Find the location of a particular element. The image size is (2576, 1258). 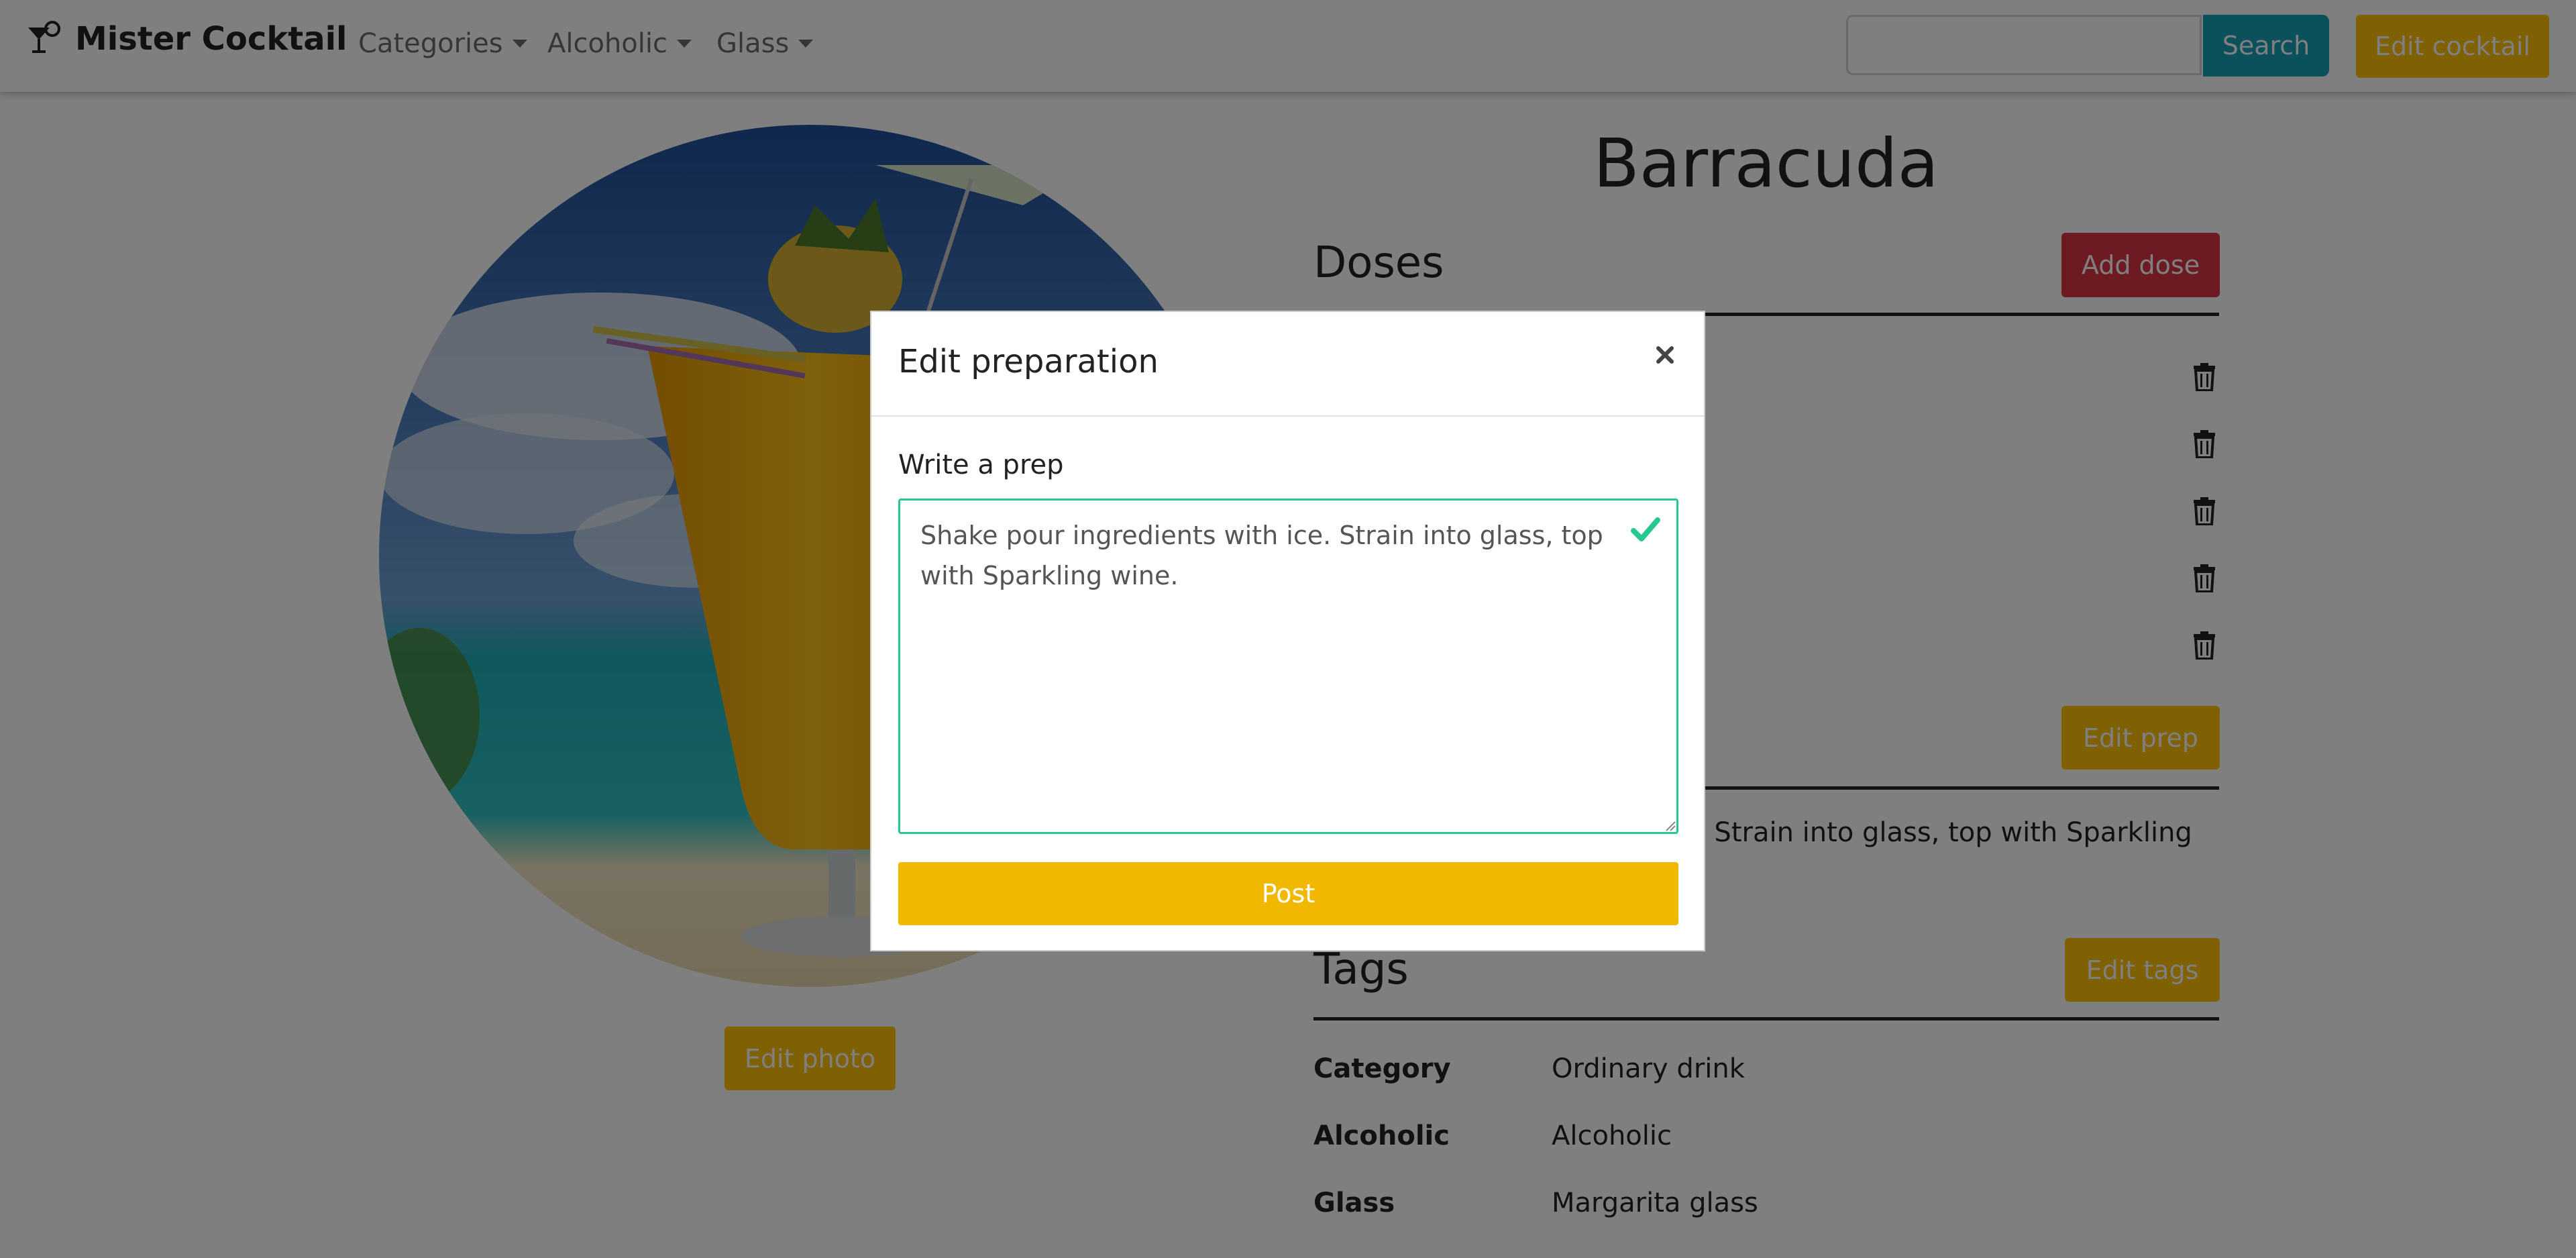

resize-handle-icon is located at coordinates (1670, 826).